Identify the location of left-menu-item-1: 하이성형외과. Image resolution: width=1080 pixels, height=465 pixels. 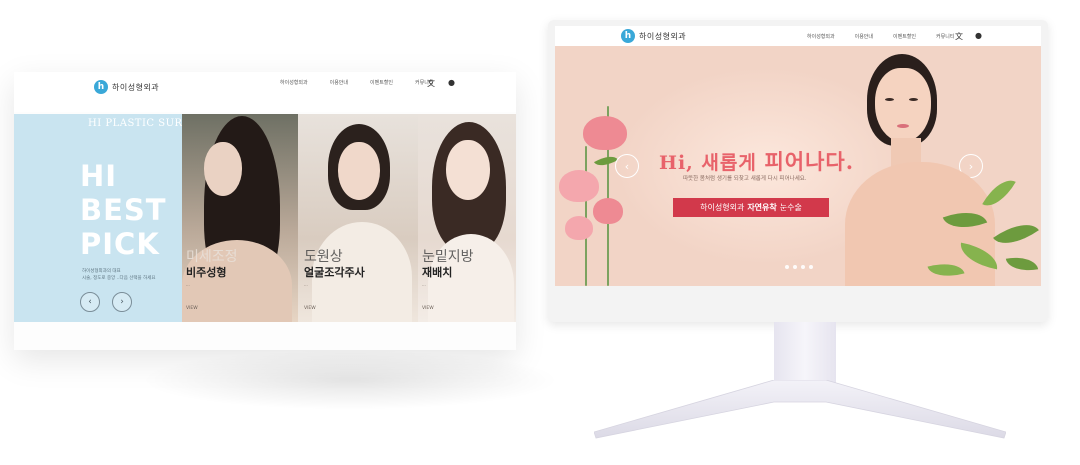
(294, 82).